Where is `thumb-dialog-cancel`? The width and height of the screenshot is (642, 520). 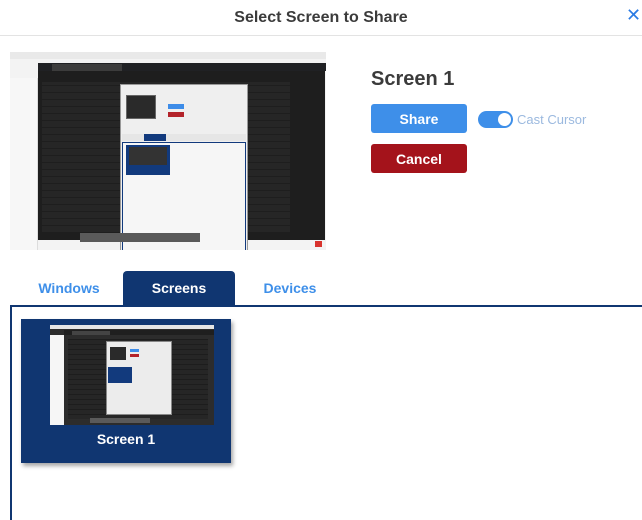
thumb-dialog-cancel is located at coordinates (134, 355).